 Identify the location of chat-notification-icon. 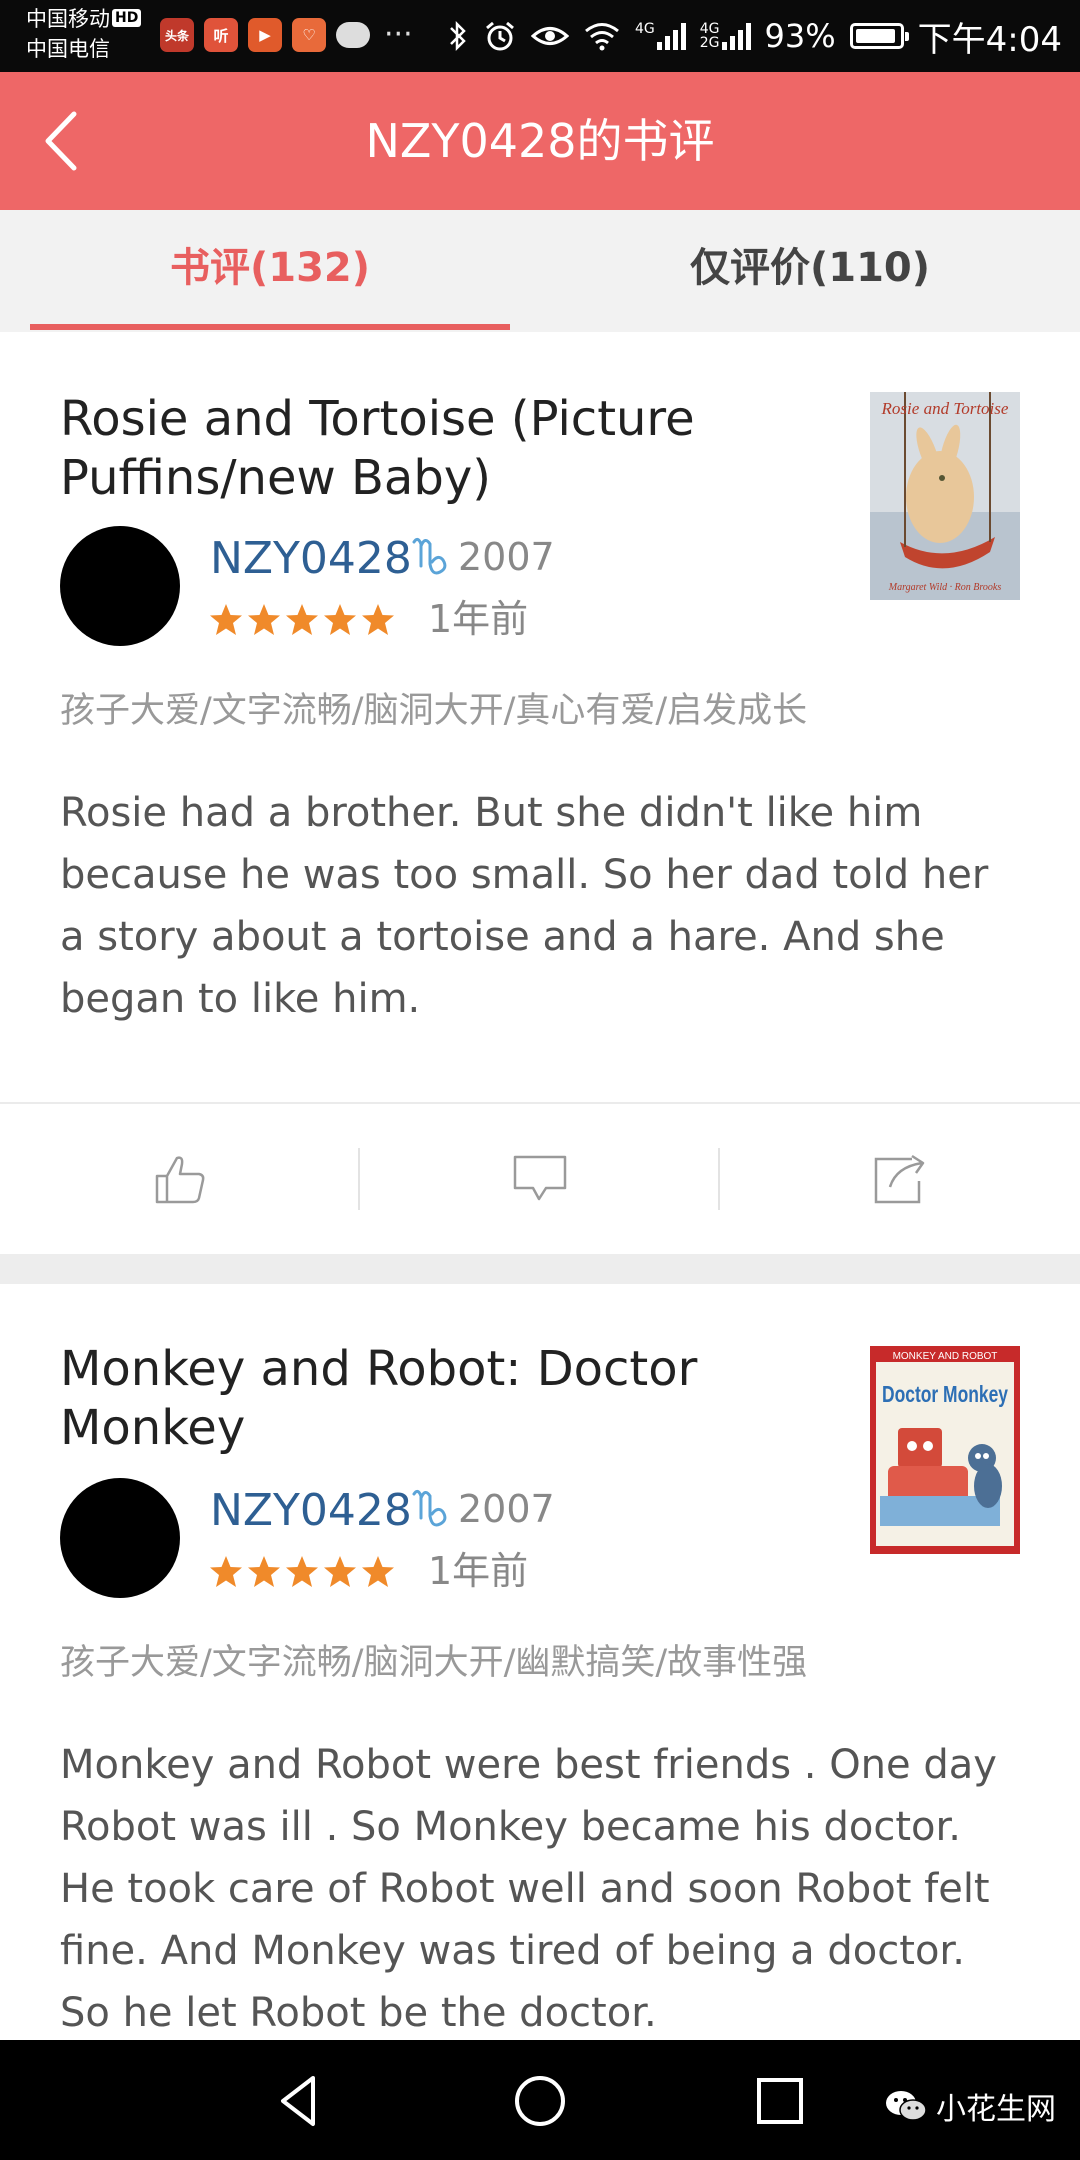
(353, 35).